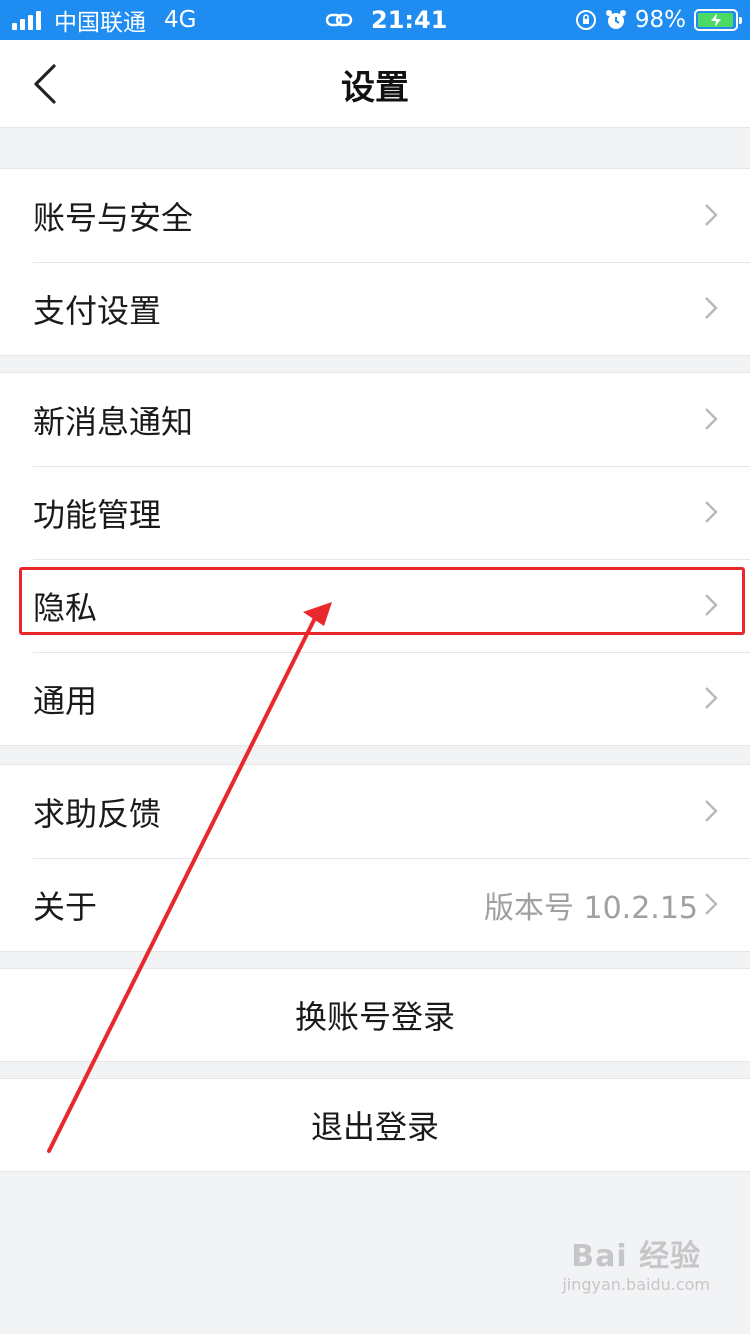 The width and height of the screenshot is (750, 1334). I want to click on page-title: 设置, so click(375, 87).